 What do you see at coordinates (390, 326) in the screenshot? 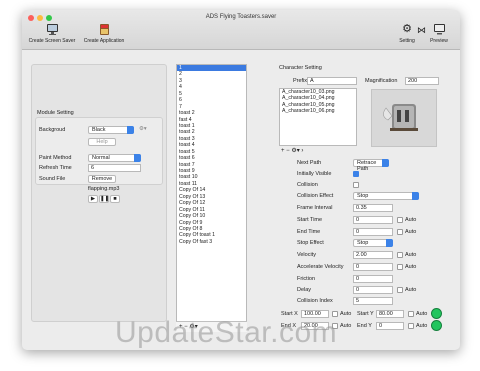
I see `end-y-input: 0` at bounding box center [390, 326].